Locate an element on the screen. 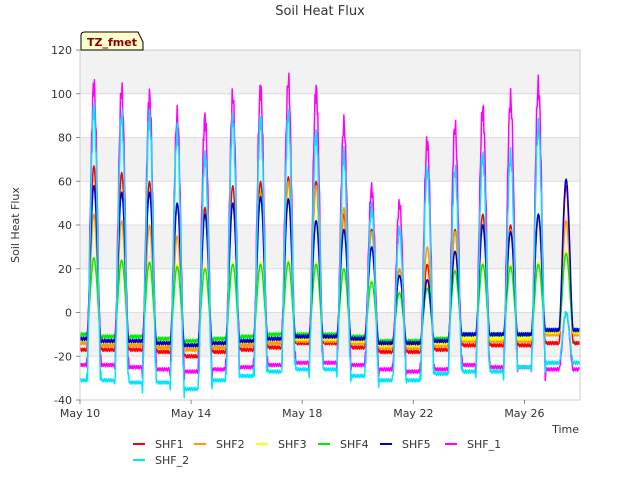 This screenshot has width=640, height=480. x-tick-label: May 14 is located at coordinates (191, 413).